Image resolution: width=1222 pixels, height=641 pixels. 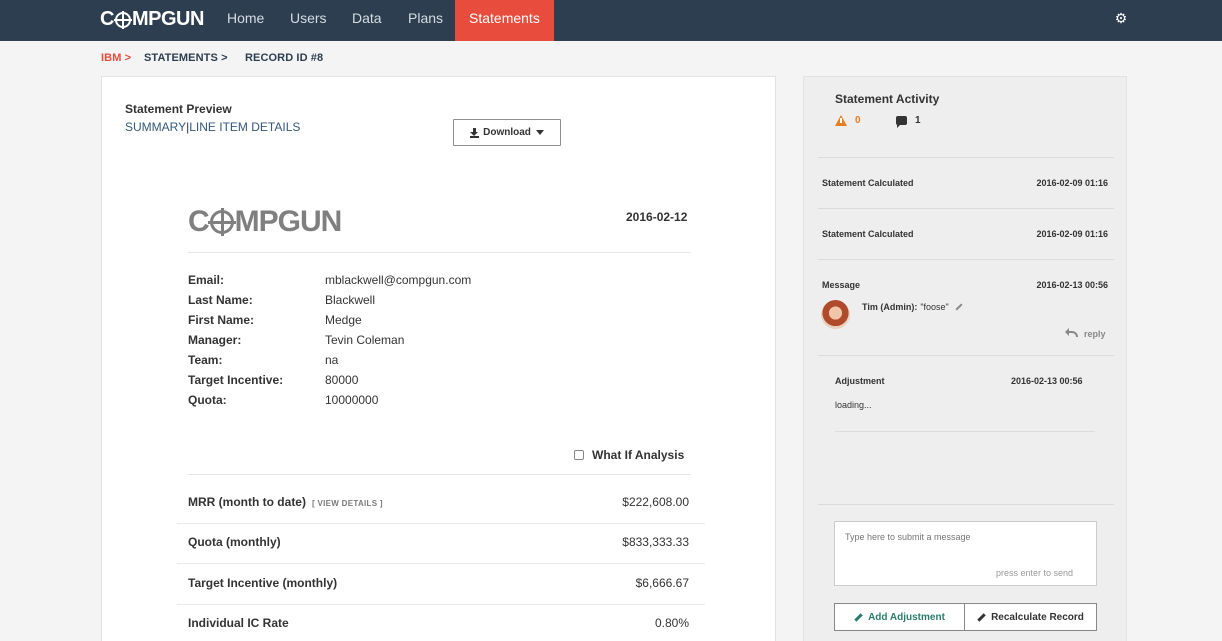 I want to click on warning-count-value: 0, so click(x=858, y=120).